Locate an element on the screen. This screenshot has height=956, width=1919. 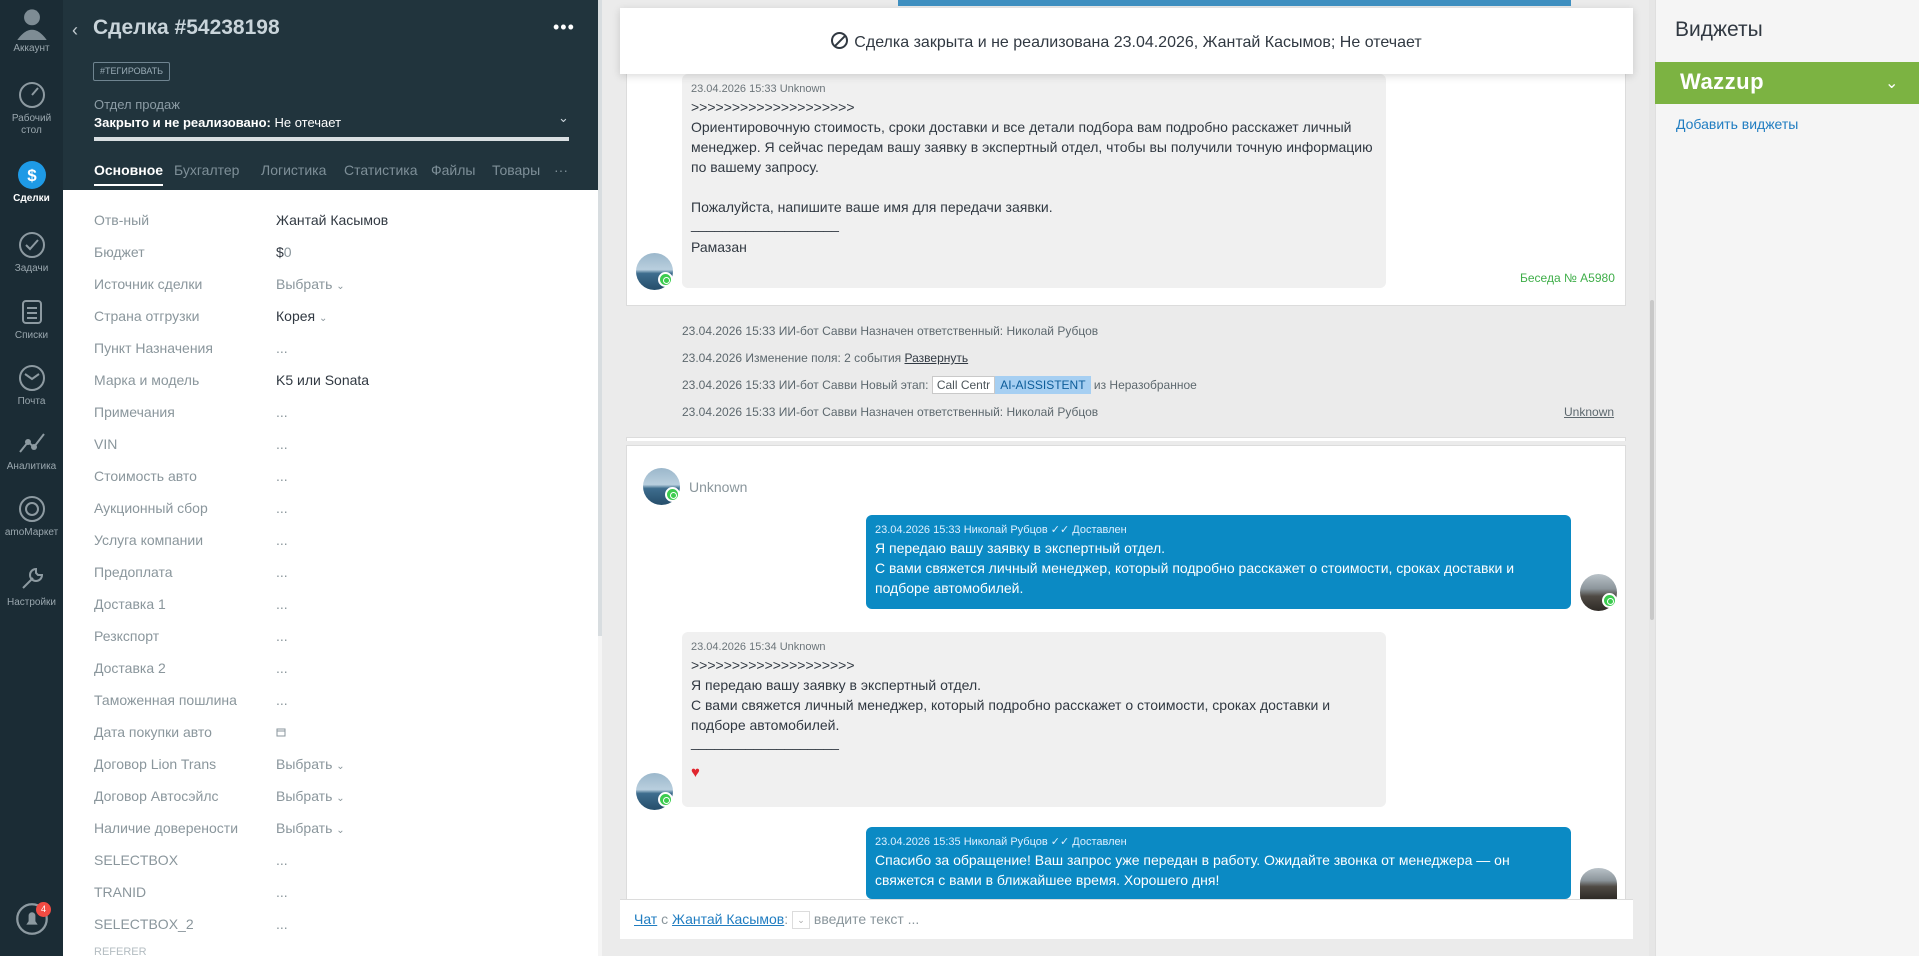
field-value-source: Выбрать ⌄ is located at coordinates (310, 284).